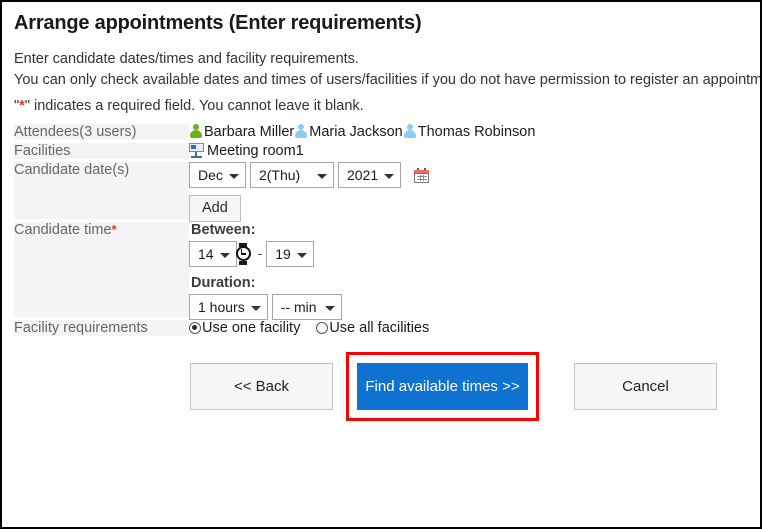 Image resolution: width=762 pixels, height=529 pixels. Describe the element at coordinates (63, 230) in the screenshot. I see `candidate-time-label-text: Candidate time` at that location.